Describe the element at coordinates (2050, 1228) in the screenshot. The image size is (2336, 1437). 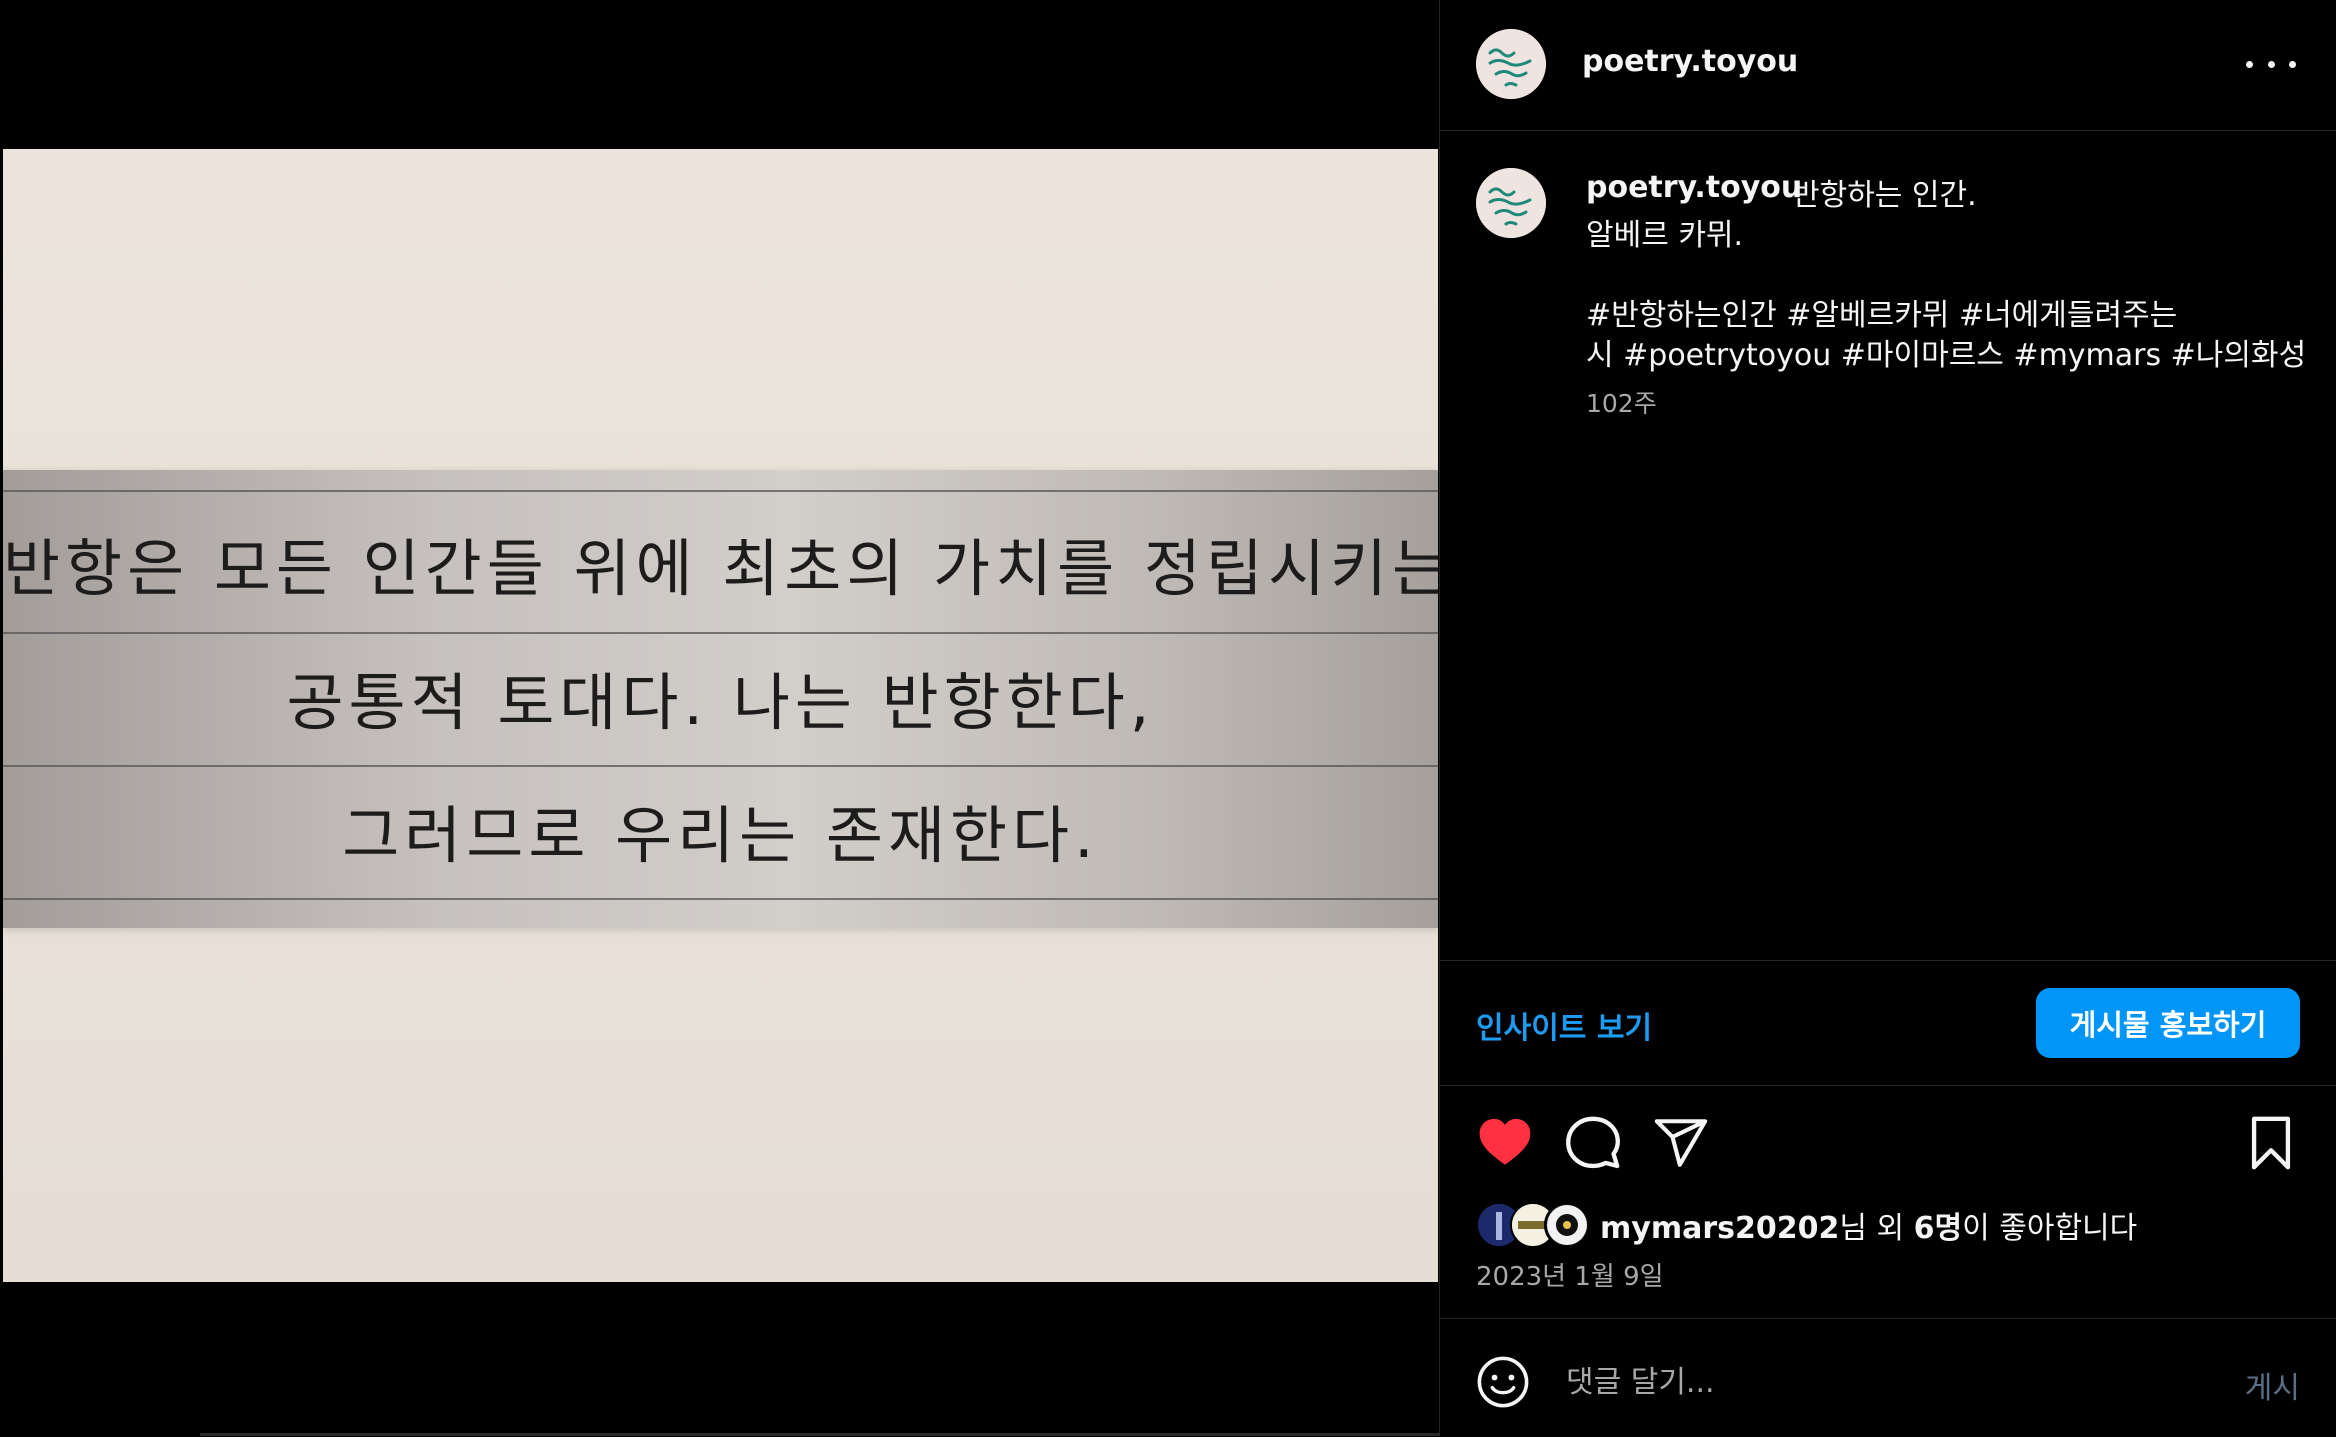
I see `likes-suffix: 이 좋아합니다` at that location.